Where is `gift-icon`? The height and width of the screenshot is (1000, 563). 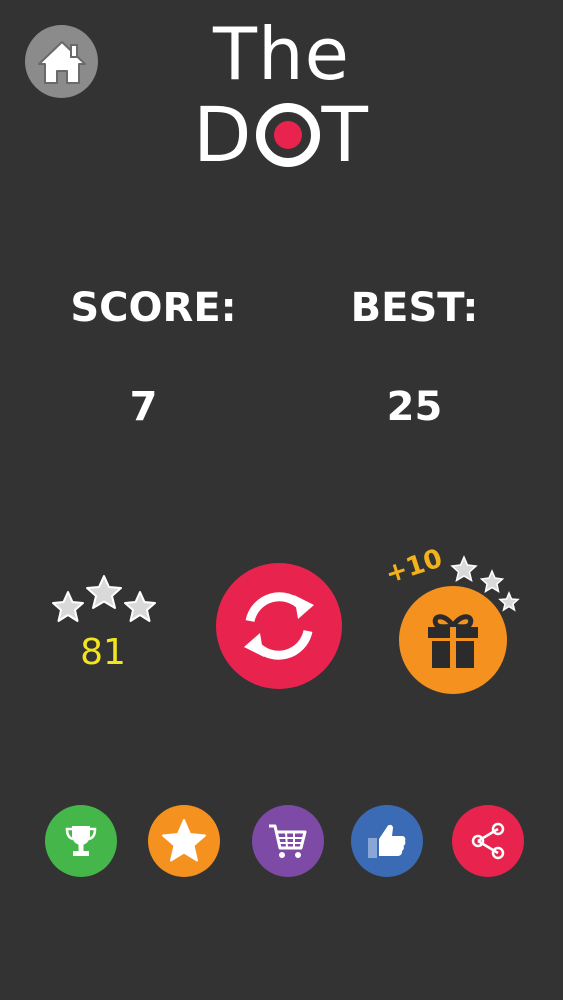 gift-icon is located at coordinates (453, 641).